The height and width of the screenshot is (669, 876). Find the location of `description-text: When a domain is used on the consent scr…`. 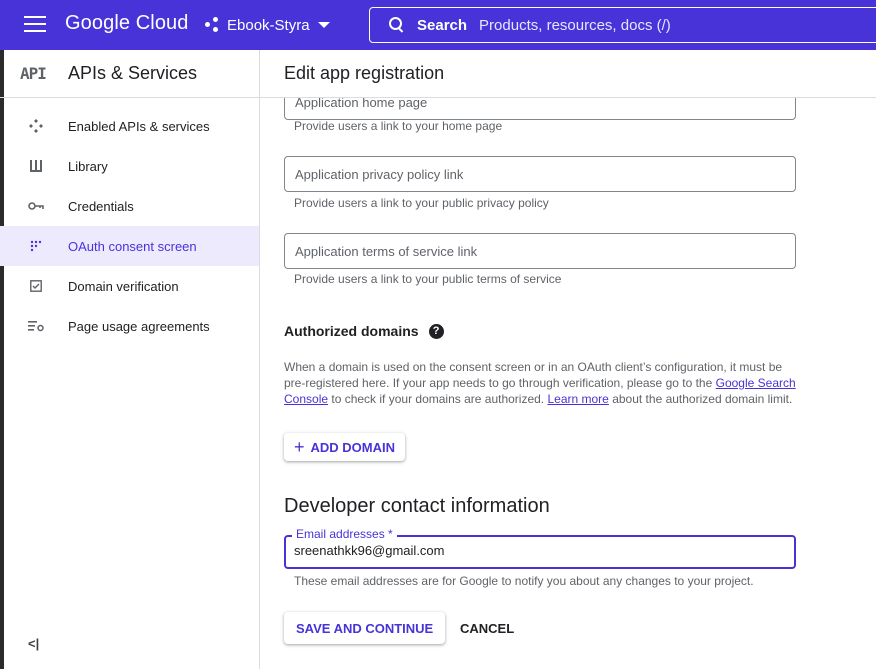

description-text: When a domain is used on the consent scr… is located at coordinates (533, 375).